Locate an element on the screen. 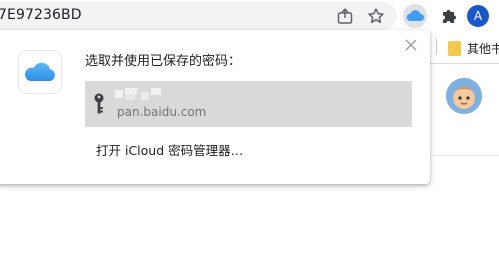 The height and width of the screenshot is (254, 499). profile-avatar: A is located at coordinates (478, 16).